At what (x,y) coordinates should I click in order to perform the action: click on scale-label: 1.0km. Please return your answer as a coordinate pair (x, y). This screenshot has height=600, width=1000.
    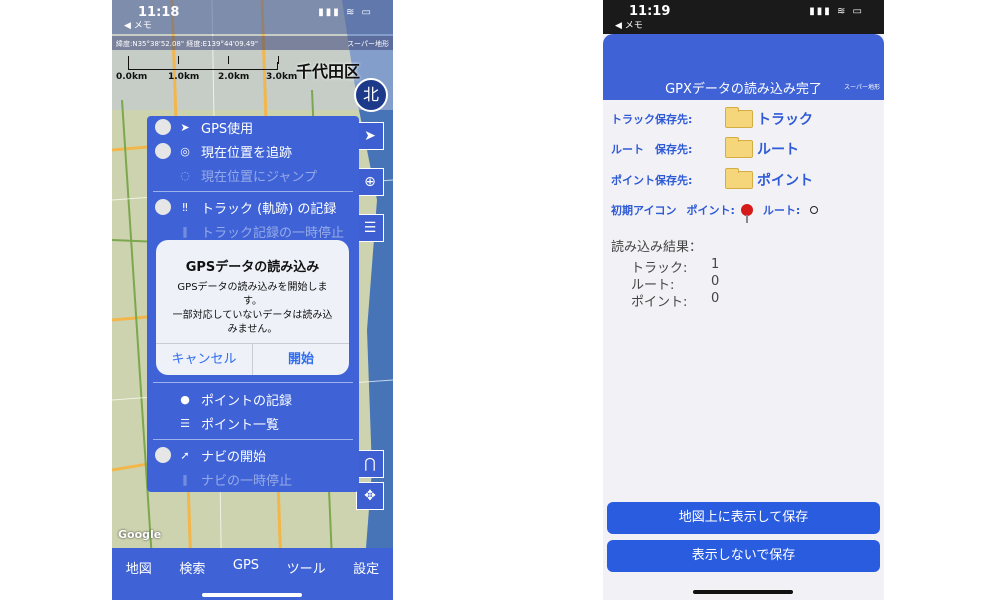
    Looking at the image, I should click on (184, 77).